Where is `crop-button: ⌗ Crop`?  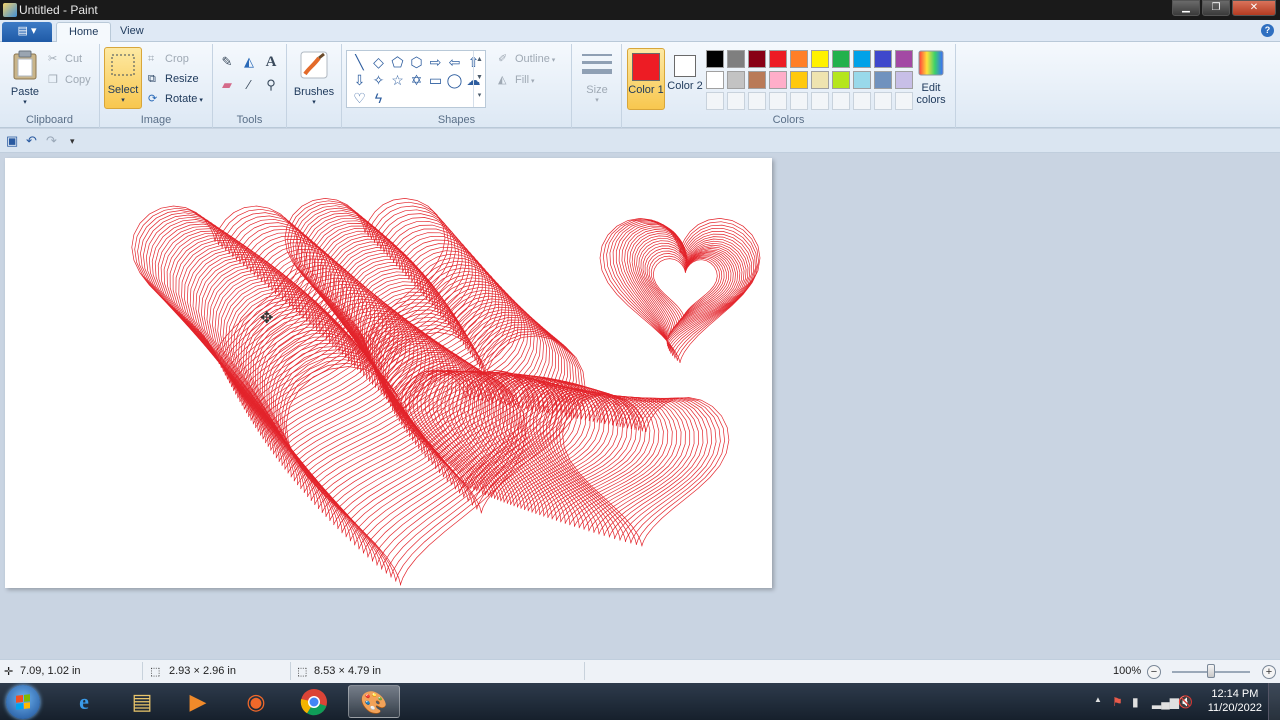 crop-button: ⌗ Crop is located at coordinates (168, 59).